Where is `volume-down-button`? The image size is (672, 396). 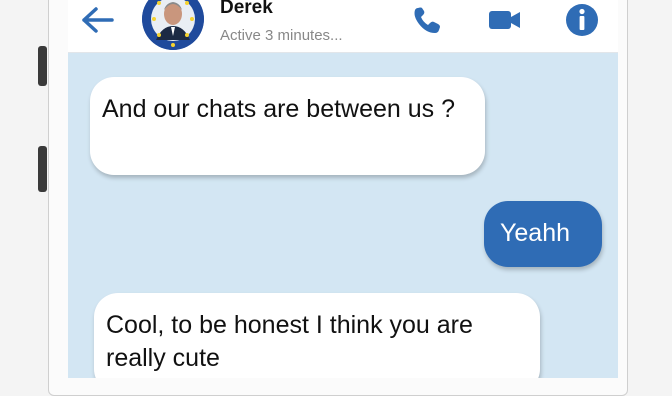
volume-down-button is located at coordinates (42, 169).